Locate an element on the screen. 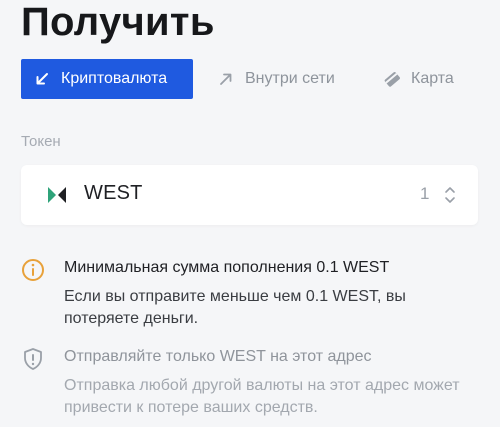 The width and height of the screenshot is (500, 427). token-label: Токен is located at coordinates (41, 141).